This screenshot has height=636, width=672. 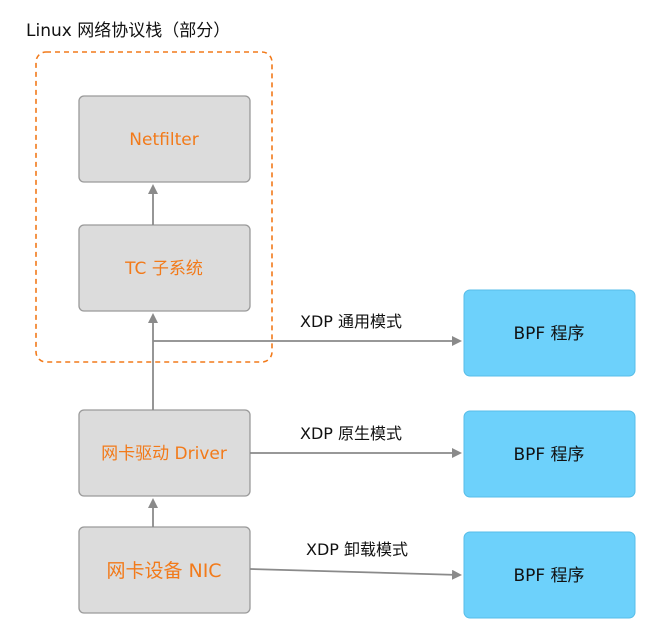 I want to click on netfilter-label: Netfilter, so click(x=163, y=140).